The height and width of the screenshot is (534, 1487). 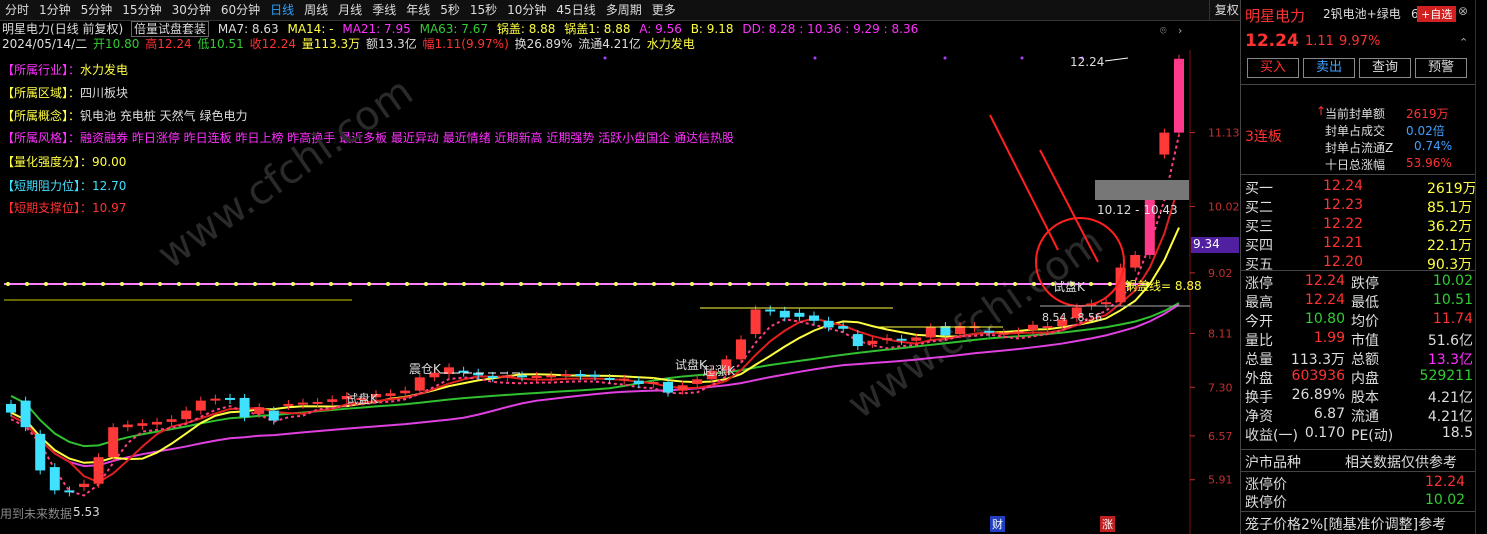 I want to click on tag-concept-value: 钒电池 充电桩 天然气 绿色电力, so click(x=164, y=116).